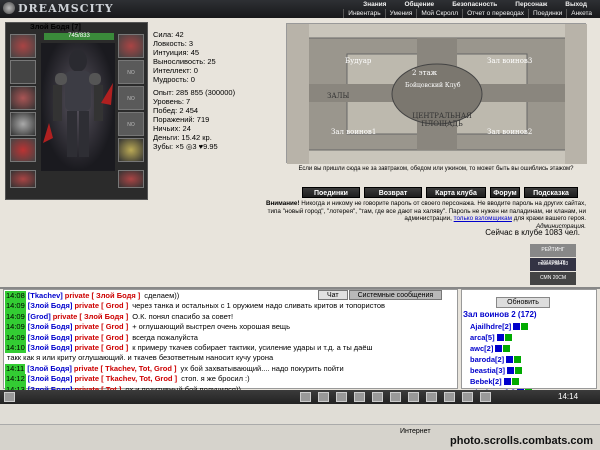 The width and height of the screenshot is (600, 450). What do you see at coordinates (551, 192) in the screenshot?
I see `hint-button: Подсказка` at bounding box center [551, 192].